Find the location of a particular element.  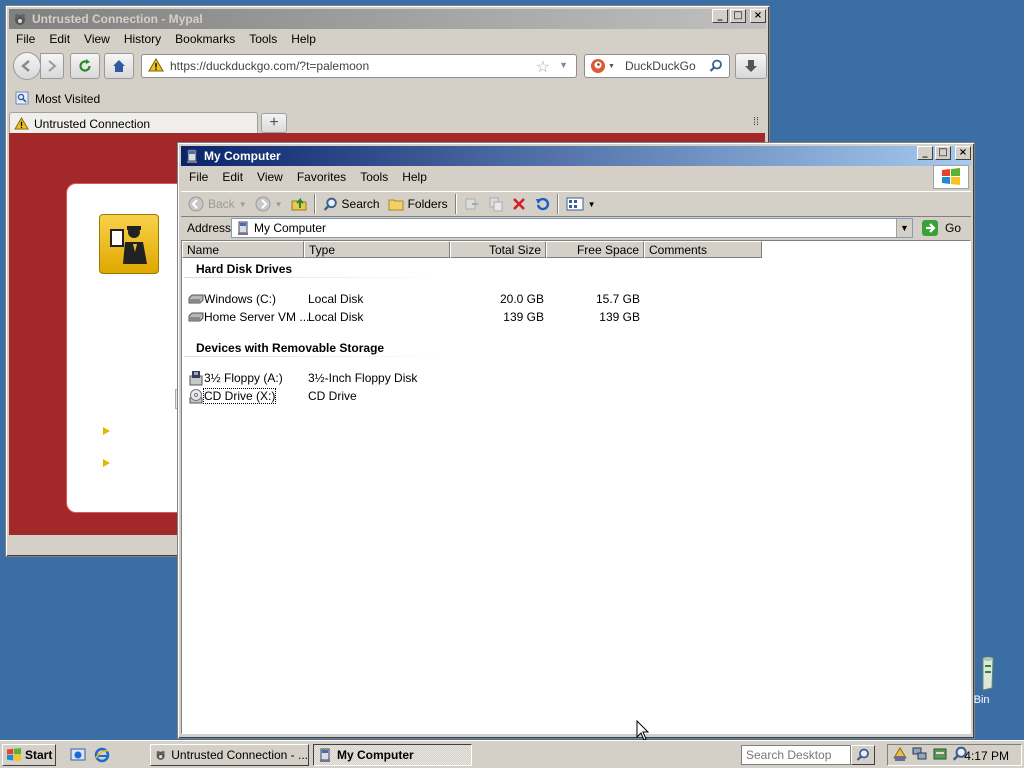

url-dropdown-icon: ▼ is located at coordinates (563, 65).